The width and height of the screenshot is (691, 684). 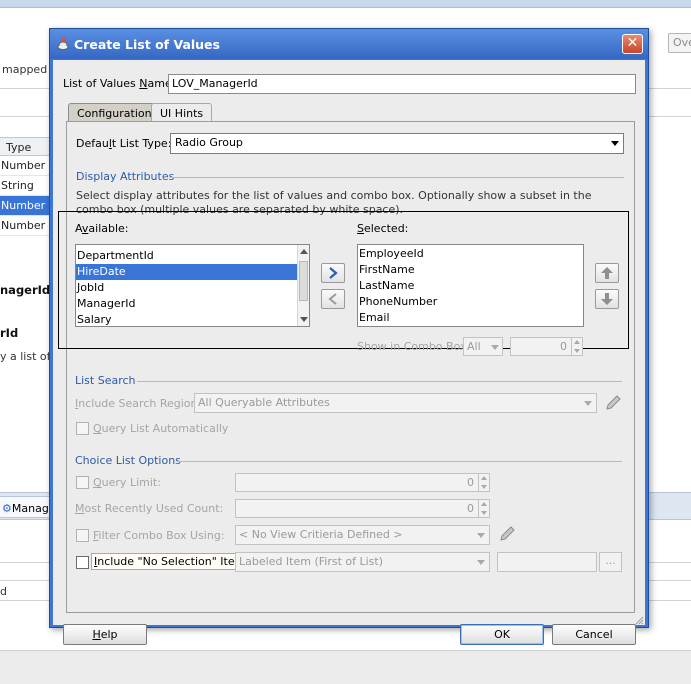 What do you see at coordinates (172, 561) in the screenshot?
I see `include-no-selection-label: Include "No Selection" Item:` at bounding box center [172, 561].